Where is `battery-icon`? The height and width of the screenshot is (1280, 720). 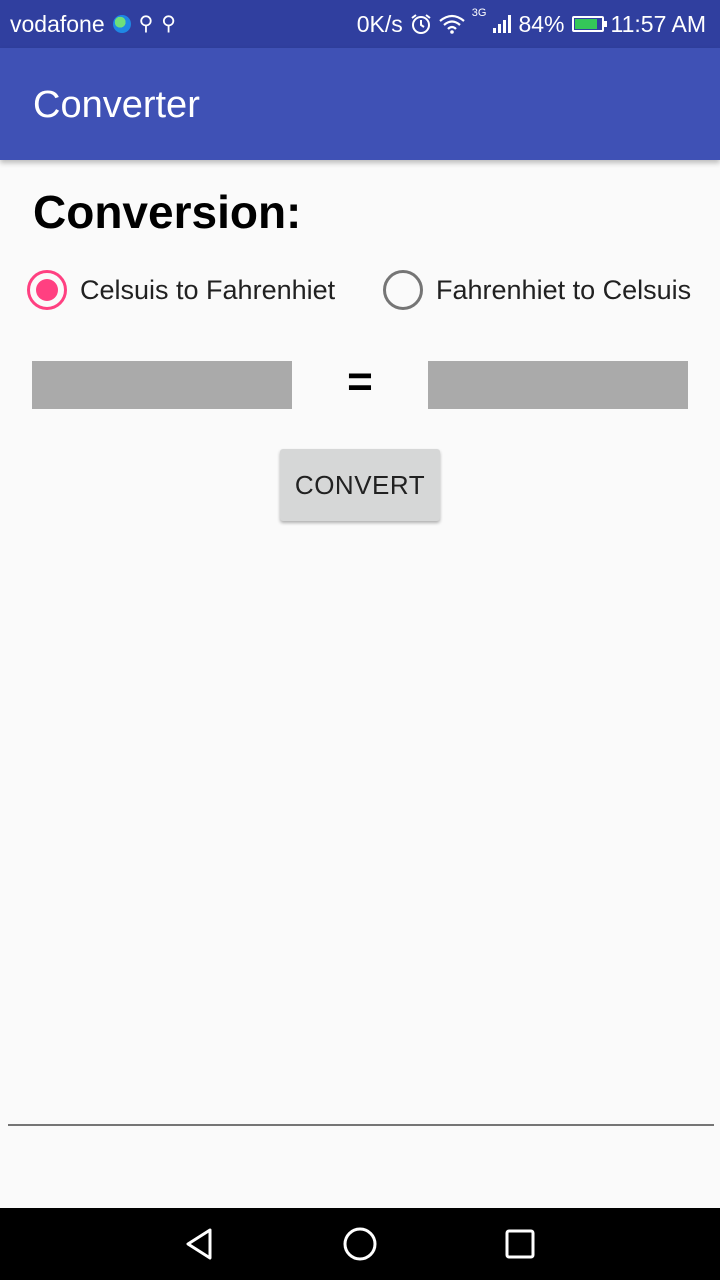
battery-icon is located at coordinates (589, 24).